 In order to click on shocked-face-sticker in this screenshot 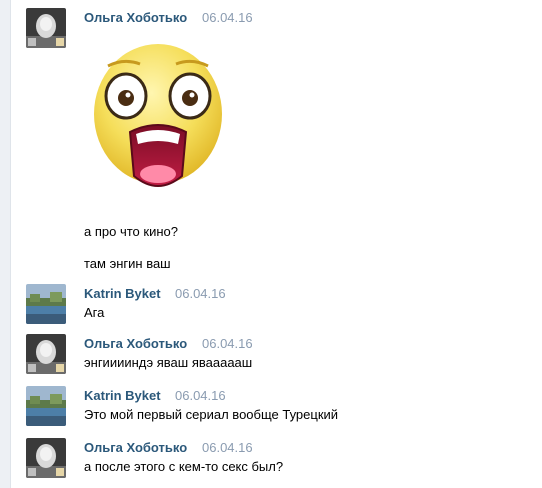, I will do `click(158, 116)`.